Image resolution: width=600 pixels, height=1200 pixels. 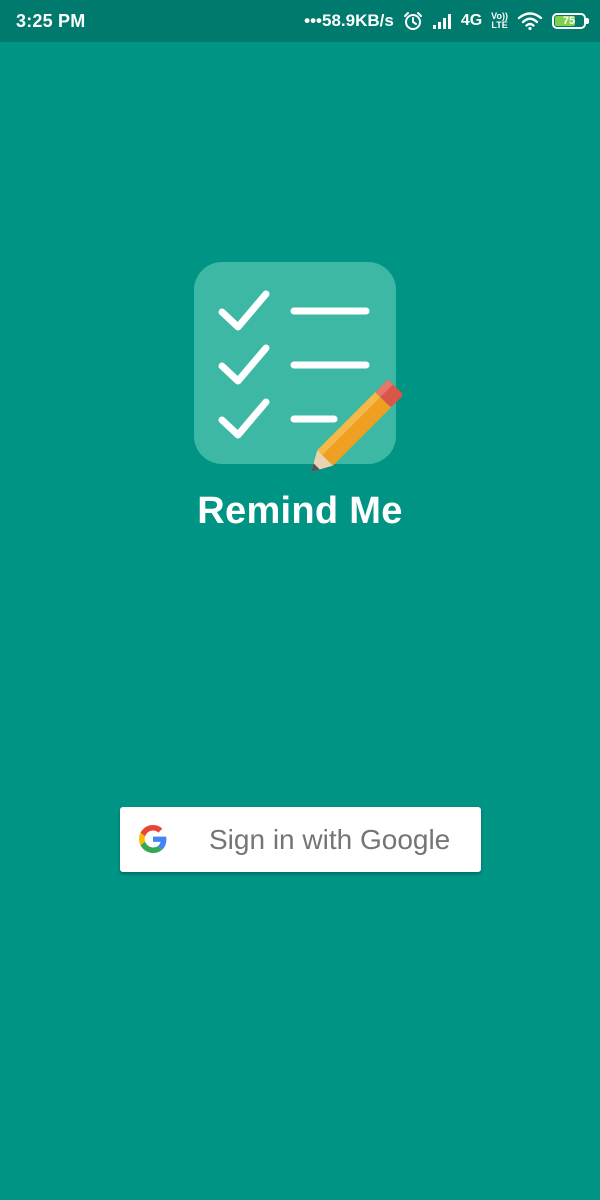 I want to click on battery-tip, so click(x=587, y=21).